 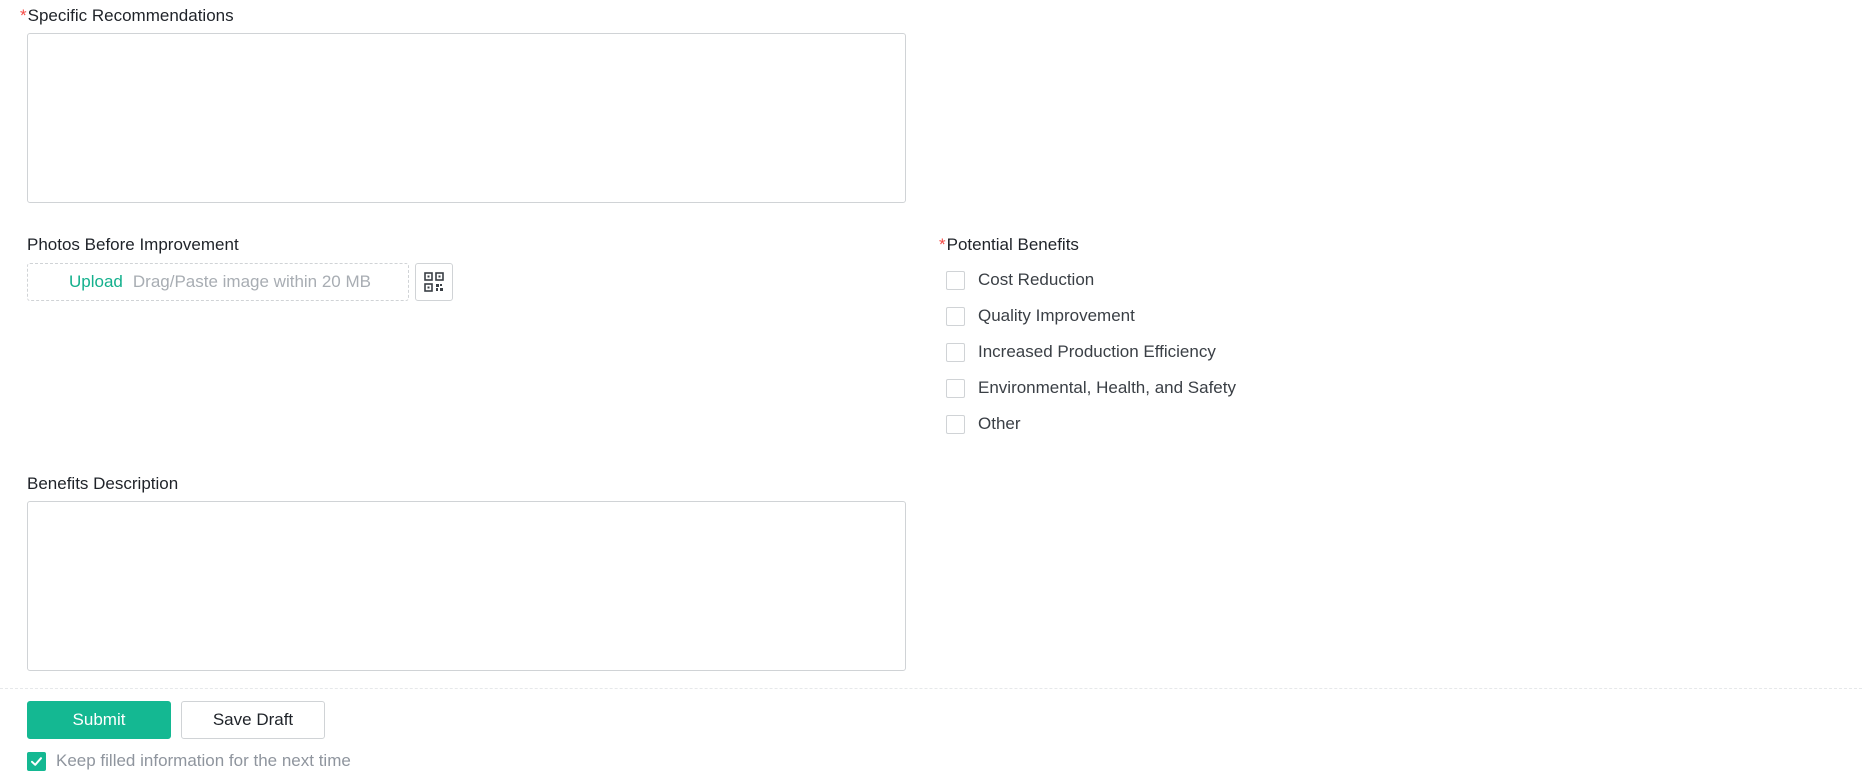 I want to click on benefit-option-quality-improvement: Quality Improvement, so click(x=1040, y=316).